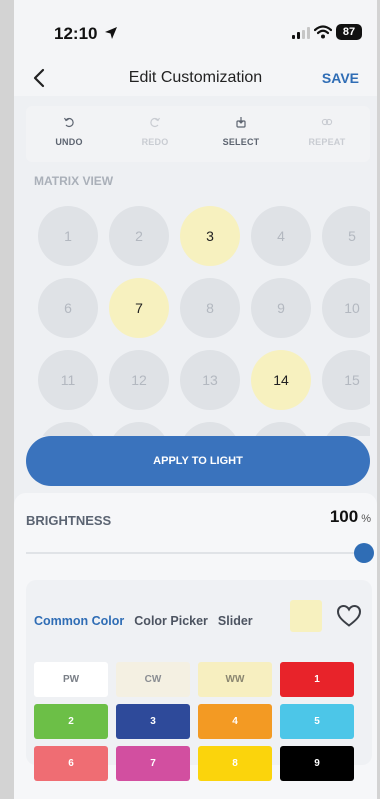 The height and width of the screenshot is (799, 380). What do you see at coordinates (155, 134) in the screenshot?
I see `redo-button: REDO` at bounding box center [155, 134].